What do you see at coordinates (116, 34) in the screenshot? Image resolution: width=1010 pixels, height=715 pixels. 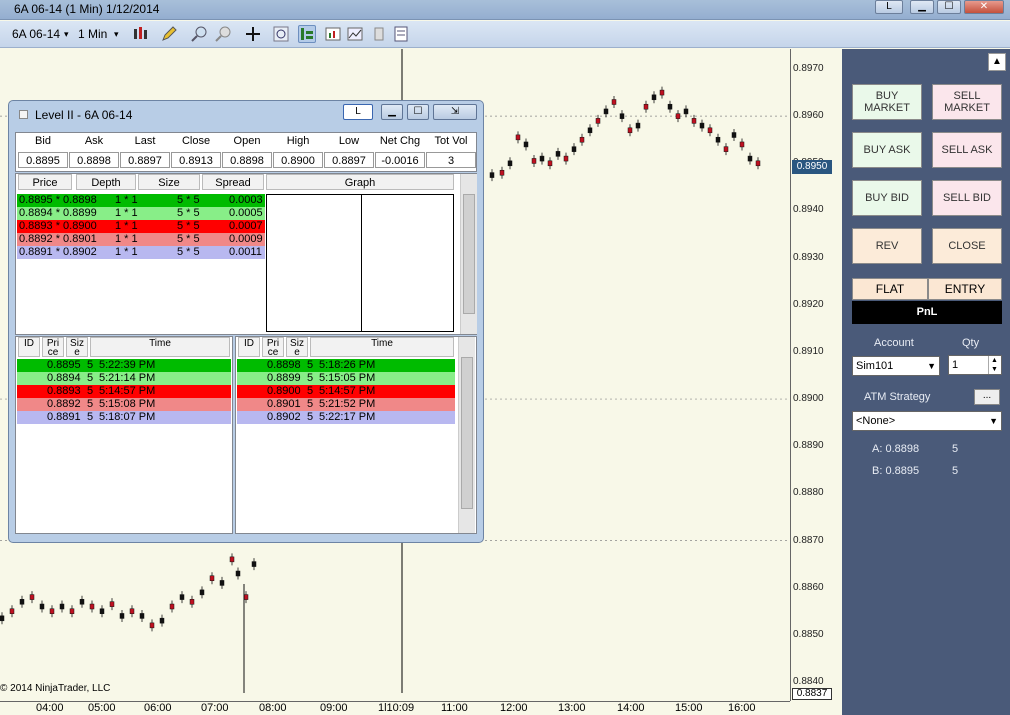 I see `interval-dropdown-icon: ▾` at bounding box center [116, 34].